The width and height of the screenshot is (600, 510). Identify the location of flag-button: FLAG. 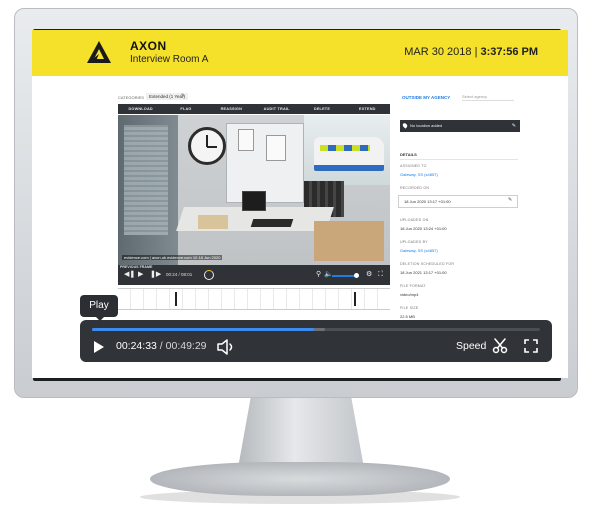
(185, 109).